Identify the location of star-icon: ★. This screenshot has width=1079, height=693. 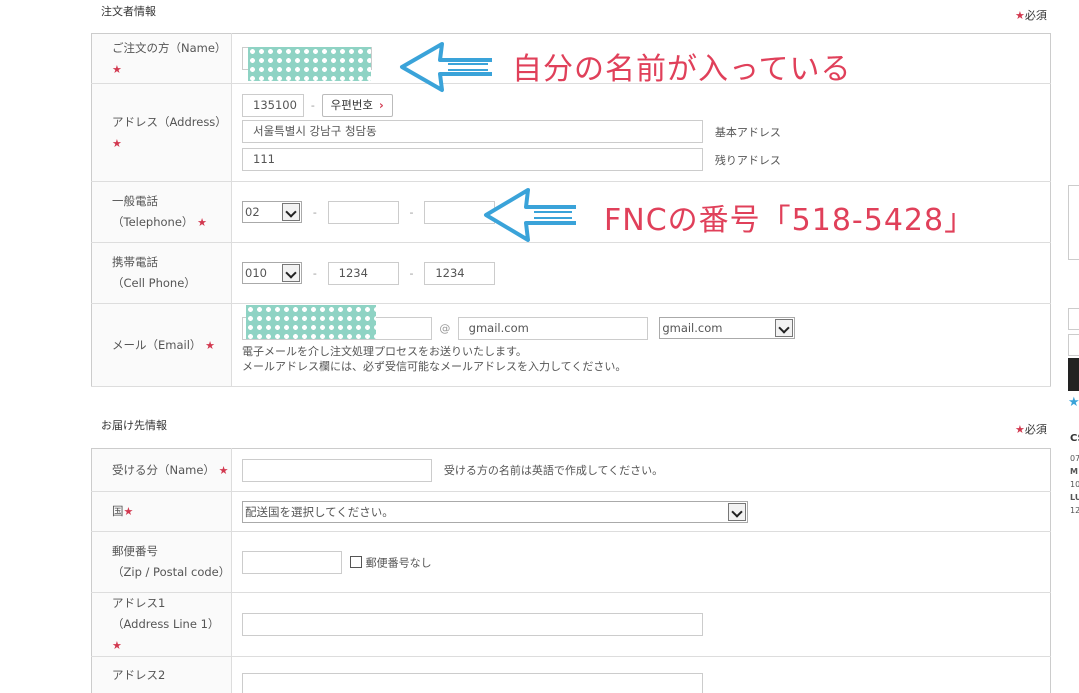
(1073, 402).